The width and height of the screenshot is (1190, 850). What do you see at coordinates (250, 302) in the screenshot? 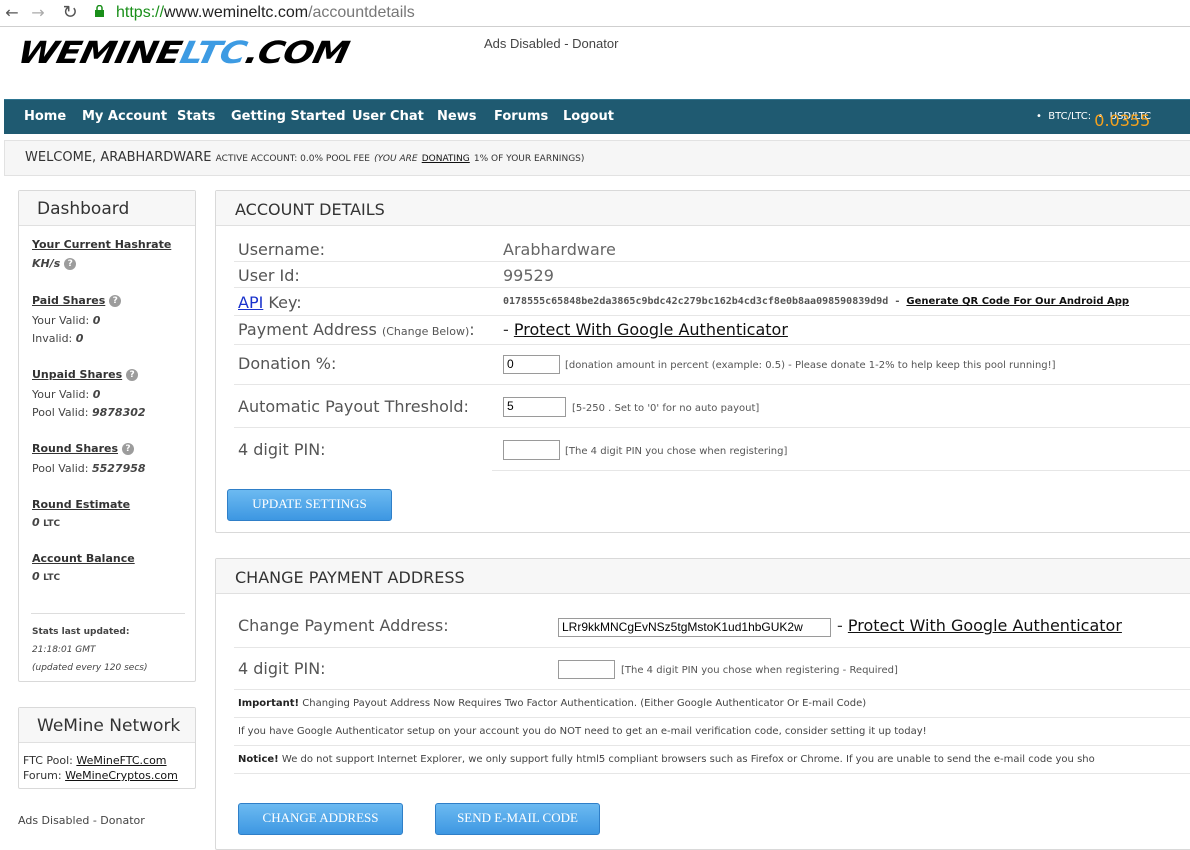
I see `api-link: API` at bounding box center [250, 302].